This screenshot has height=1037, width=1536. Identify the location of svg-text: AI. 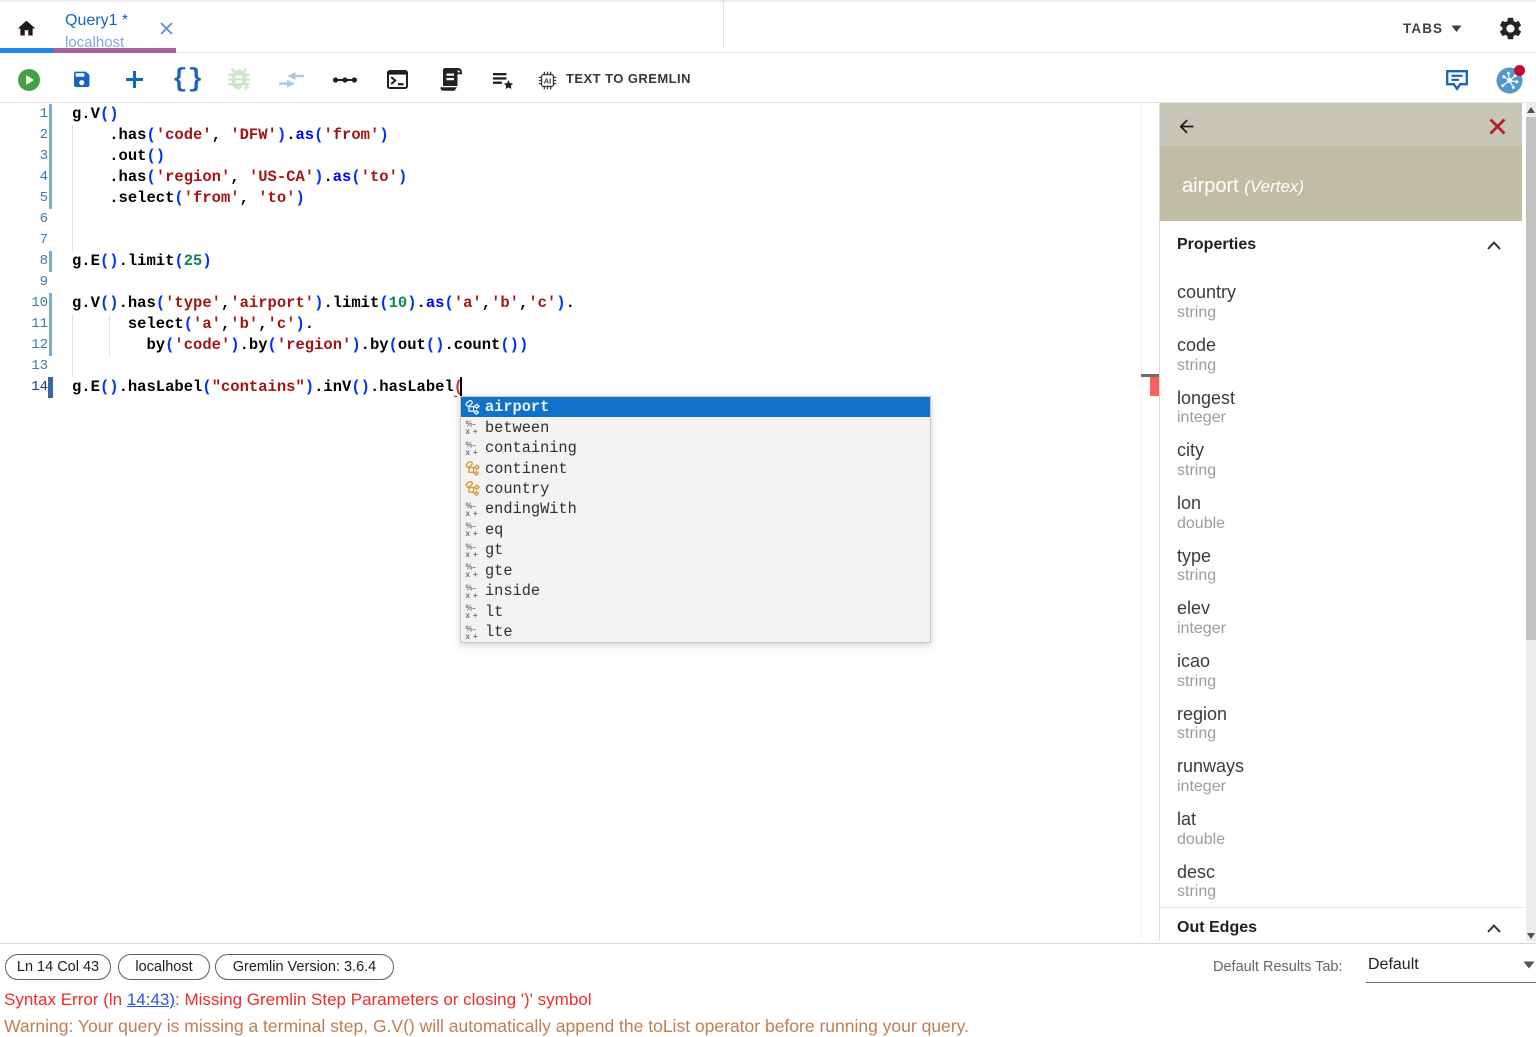
(548, 80).